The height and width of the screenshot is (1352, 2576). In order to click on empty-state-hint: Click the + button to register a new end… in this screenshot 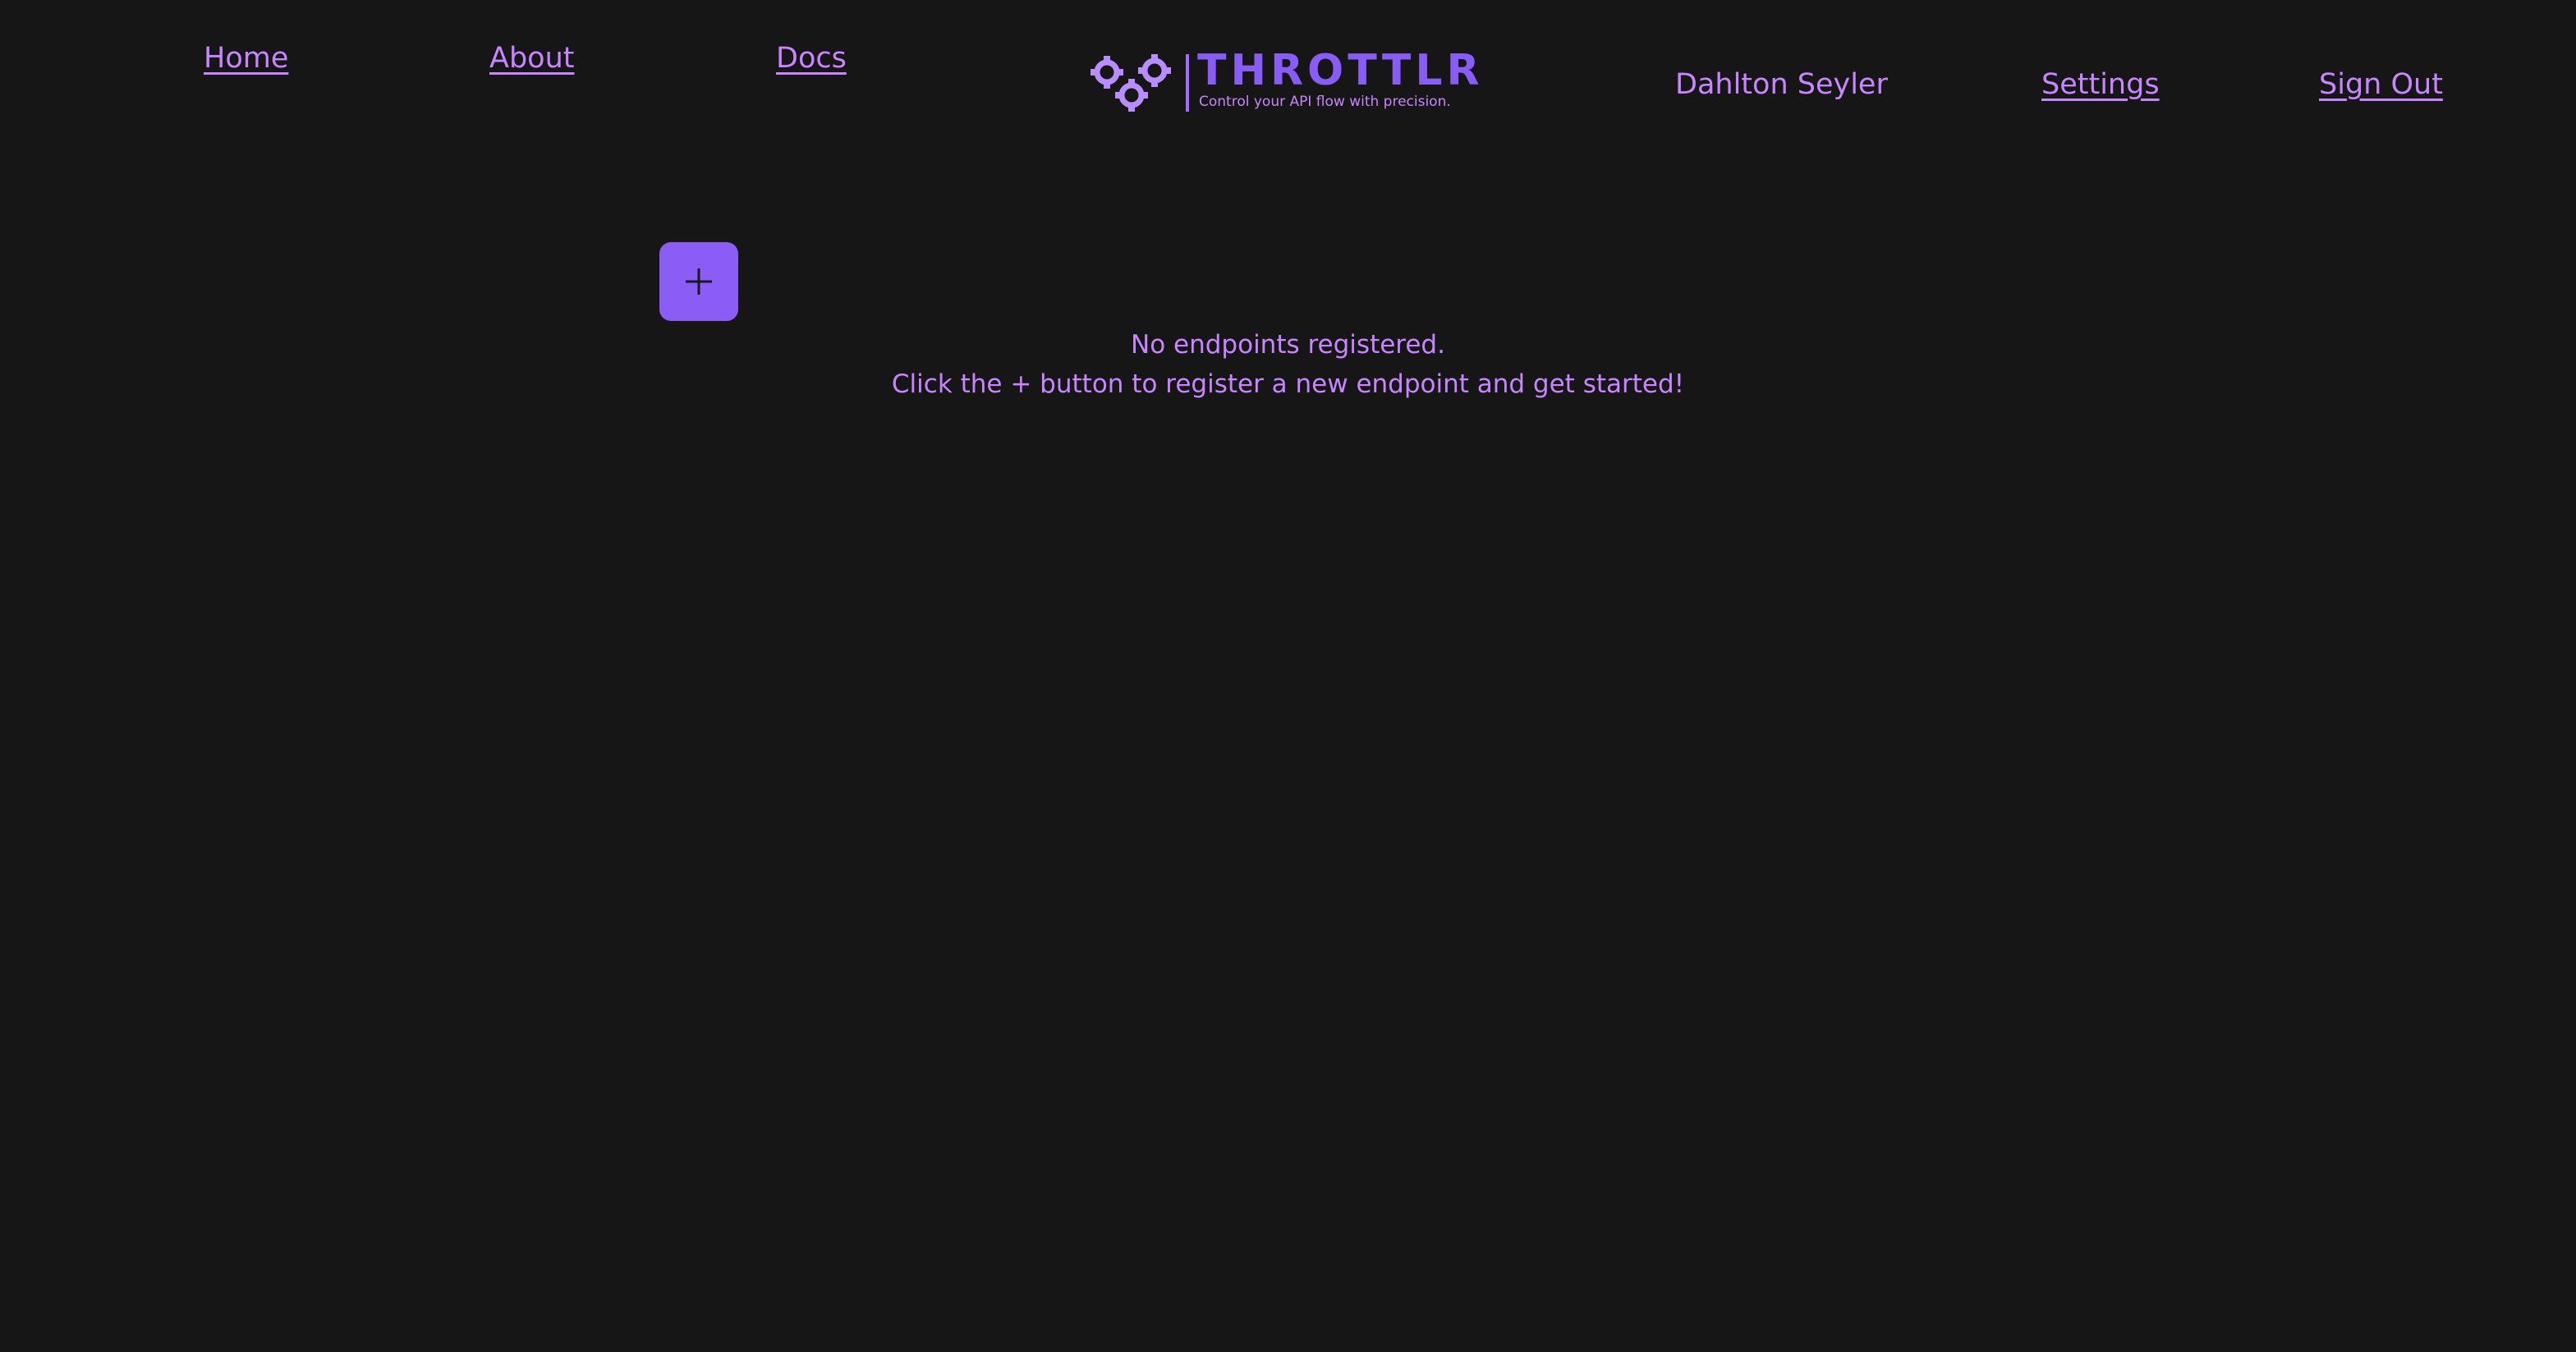, I will do `click(1288, 384)`.